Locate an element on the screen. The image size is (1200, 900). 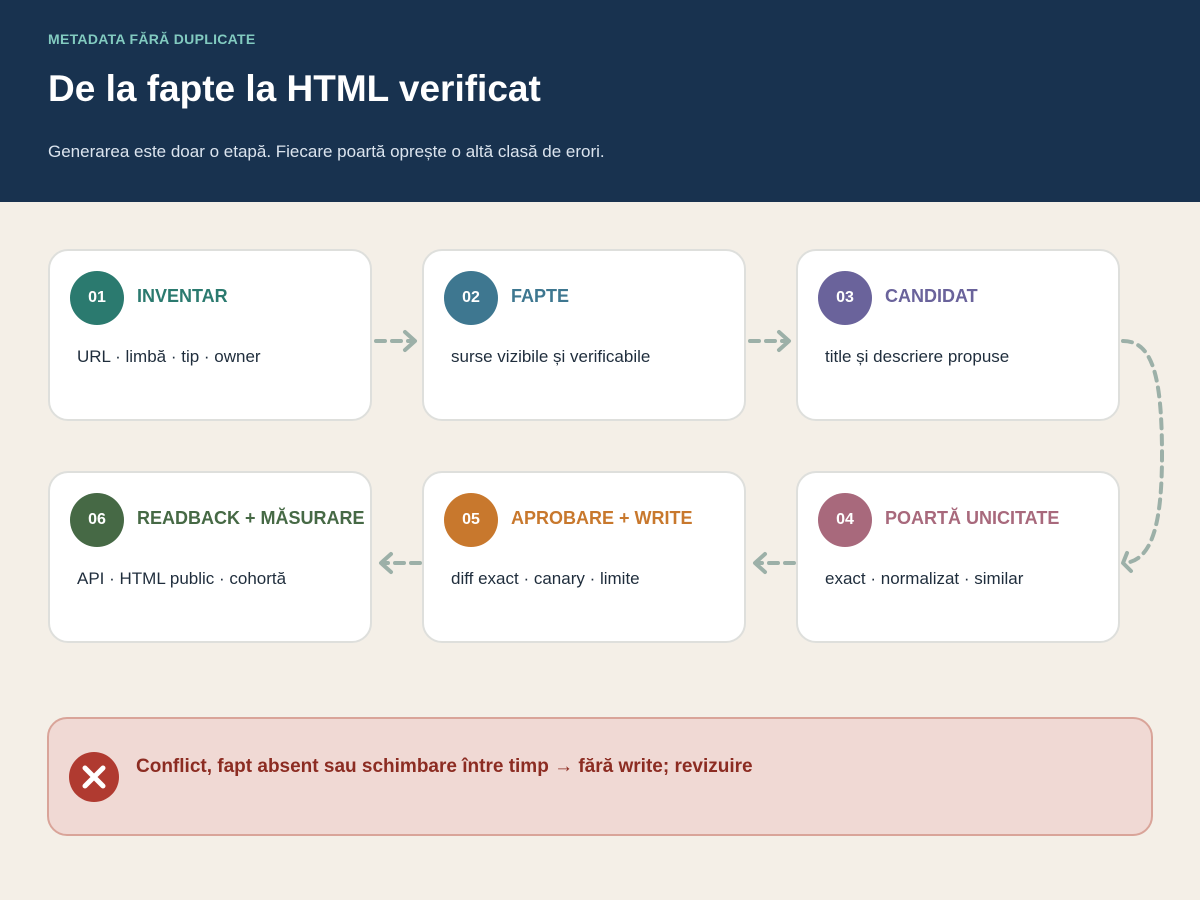
step-badge: 01 is located at coordinates (97, 298).